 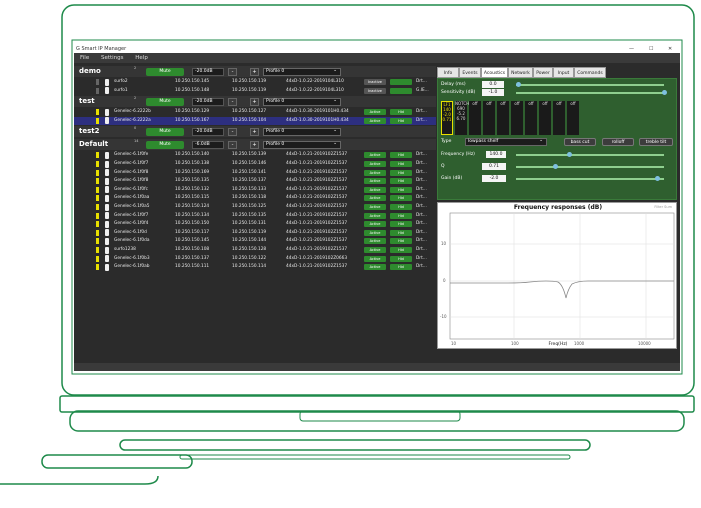 I want to click on menu-file: File, so click(x=84, y=58).